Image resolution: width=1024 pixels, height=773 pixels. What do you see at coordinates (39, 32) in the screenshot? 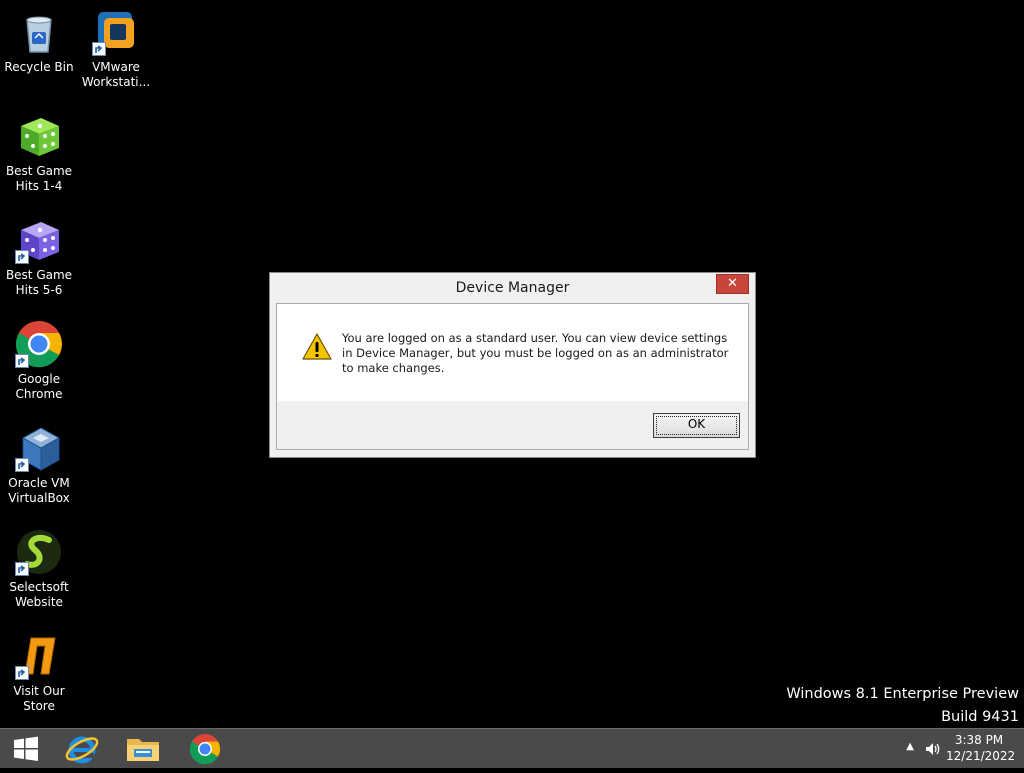
I see `recycle-bin-icon` at bounding box center [39, 32].